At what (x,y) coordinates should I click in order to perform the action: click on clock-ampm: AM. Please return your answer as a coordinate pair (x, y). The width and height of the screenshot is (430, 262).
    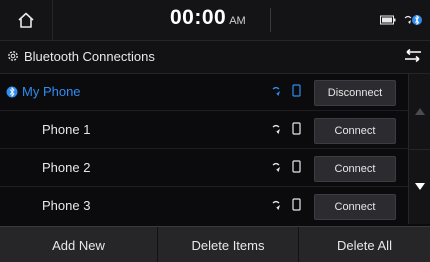
    Looking at the image, I should click on (237, 21).